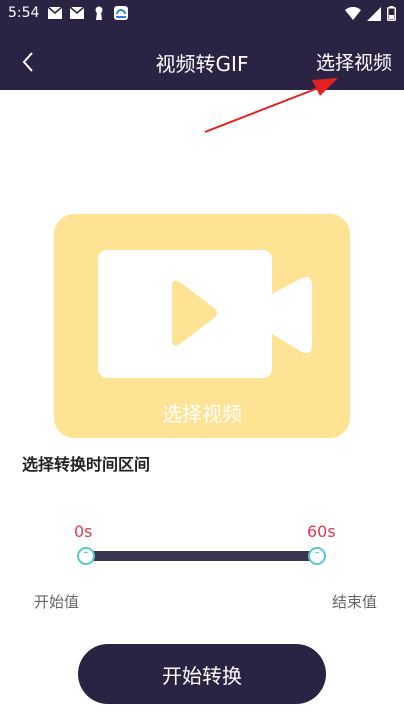 The height and width of the screenshot is (718, 404). I want to click on time-range-slider-track, so click(202, 556).